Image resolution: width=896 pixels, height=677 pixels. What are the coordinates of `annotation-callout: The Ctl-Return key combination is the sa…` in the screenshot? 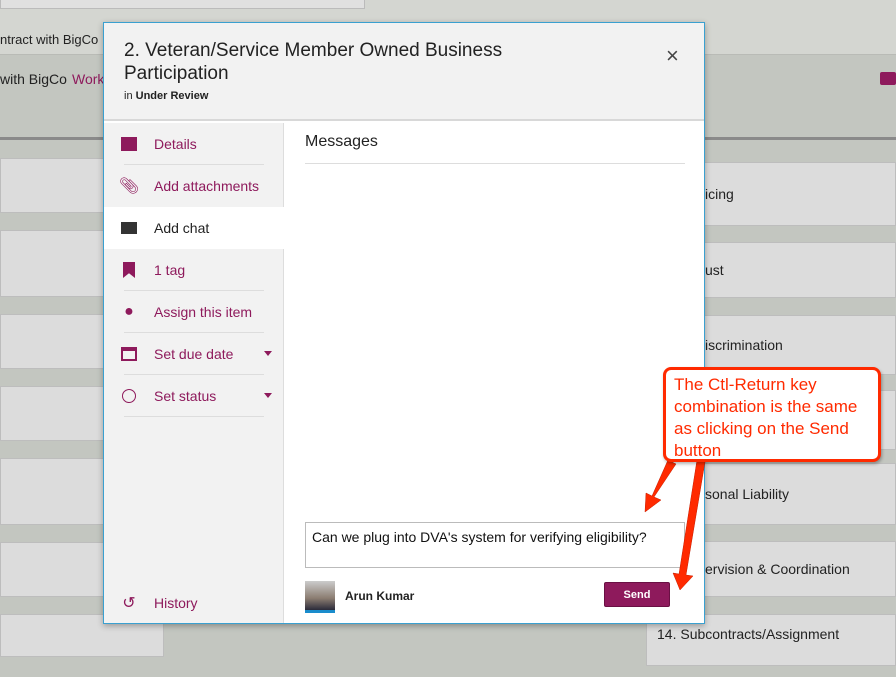 It's located at (772, 414).